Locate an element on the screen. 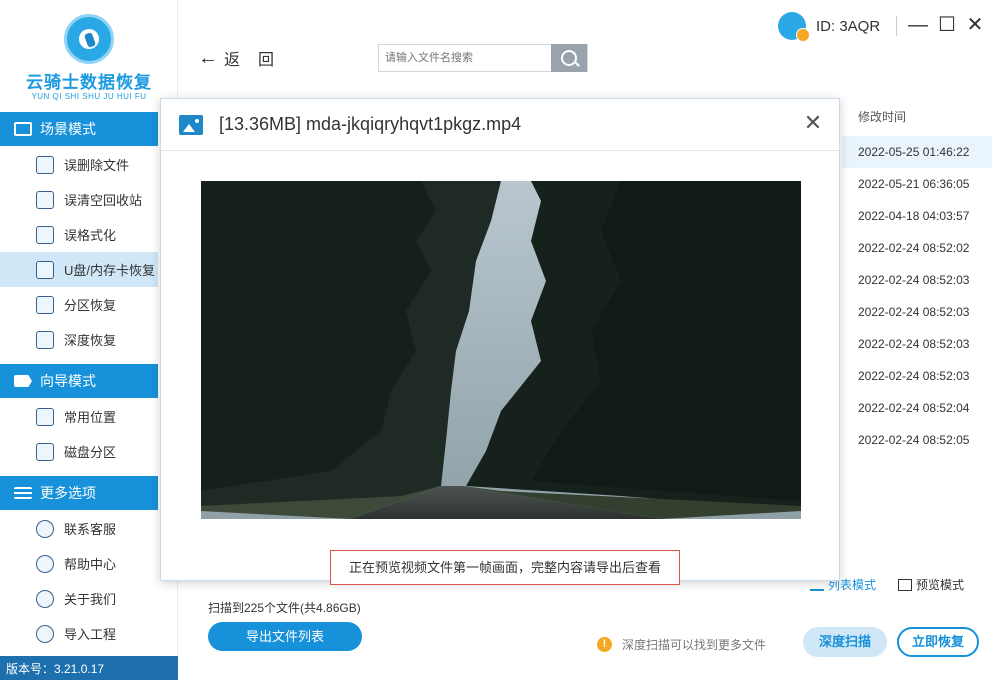  scan-tip: ! 深度扫描可以找到更多文件 is located at coordinates (681, 644).